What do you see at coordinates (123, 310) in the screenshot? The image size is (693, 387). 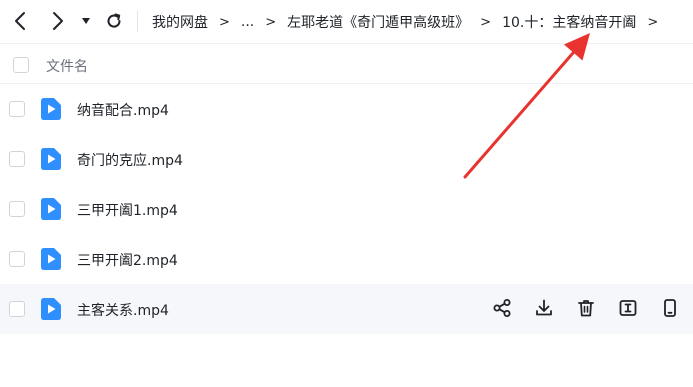 I see `file-name: 主客关系.mp4` at bounding box center [123, 310].